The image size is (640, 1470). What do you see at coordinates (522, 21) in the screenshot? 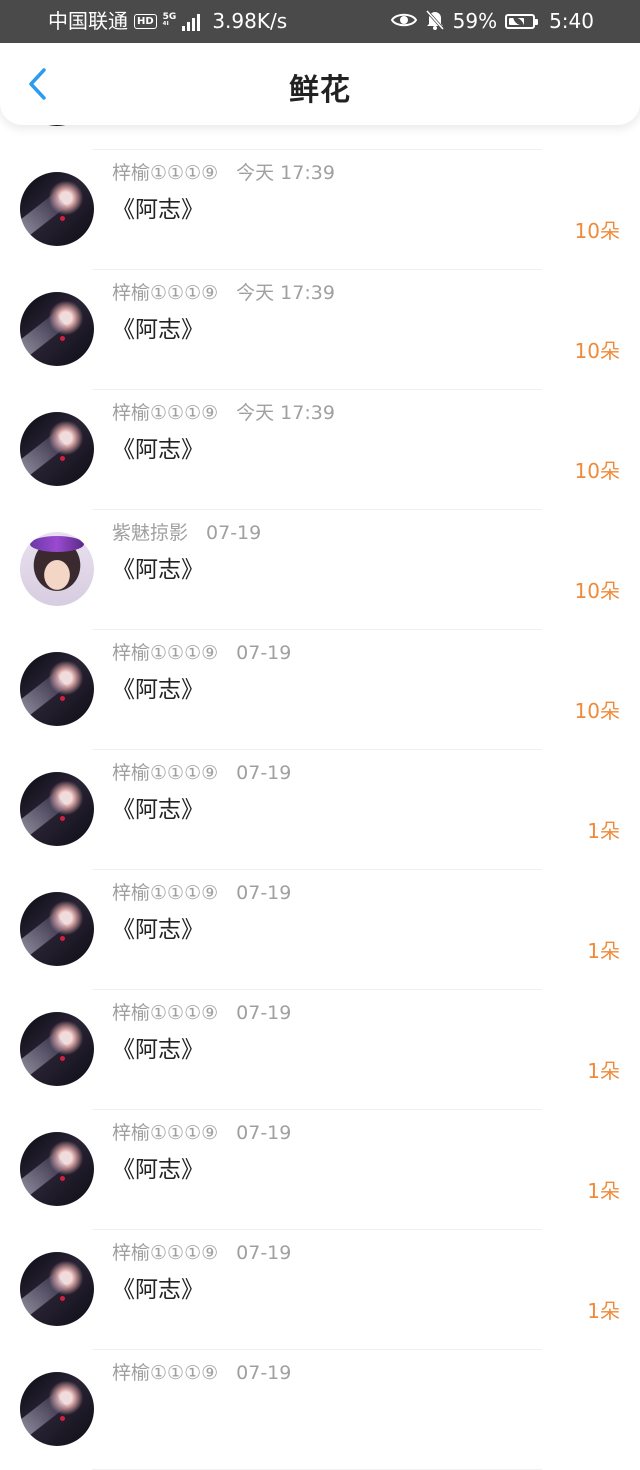
I see `battery-icon` at bounding box center [522, 21].